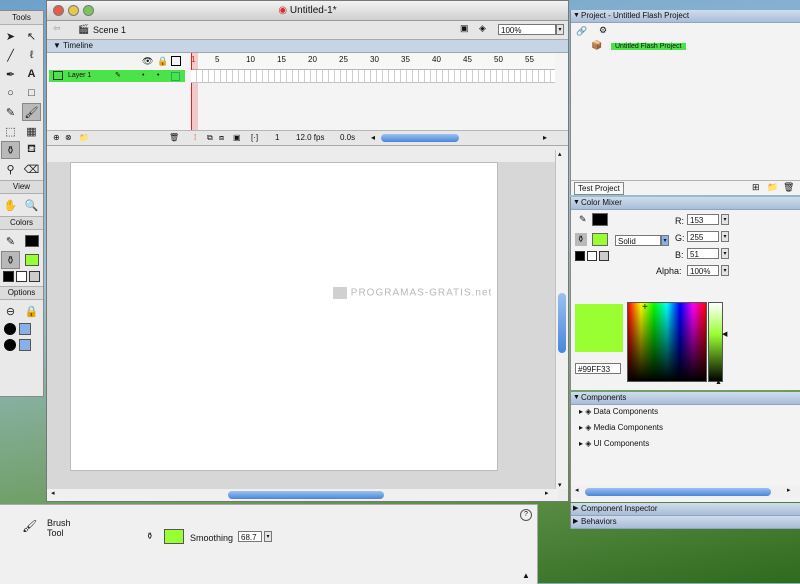 This screenshot has height=584, width=800. I want to click on stroke-color-icon: ✎, so click(10, 241).